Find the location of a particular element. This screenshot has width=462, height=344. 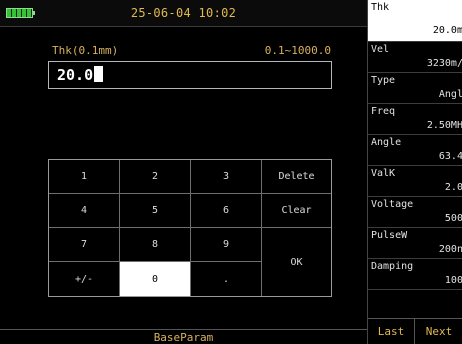

decimal-key: . is located at coordinates (226, 279).